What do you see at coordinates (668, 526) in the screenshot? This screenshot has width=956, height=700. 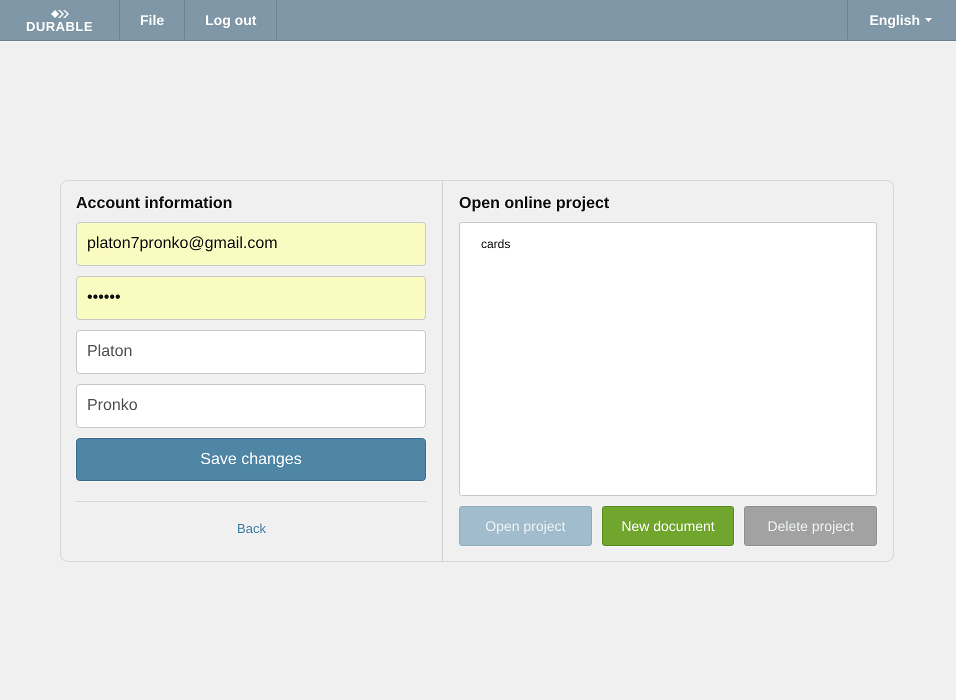 I see `action-button: New document` at bounding box center [668, 526].